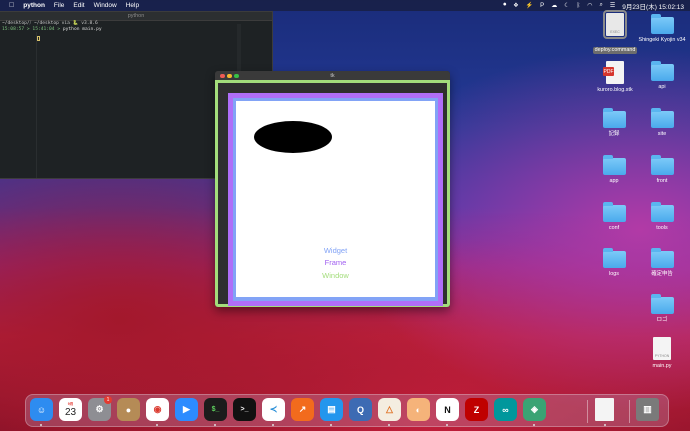 This screenshot has height=431, width=690. What do you see at coordinates (128, 409) in the screenshot?
I see `dock-contacts-icon: ●` at bounding box center [128, 409].